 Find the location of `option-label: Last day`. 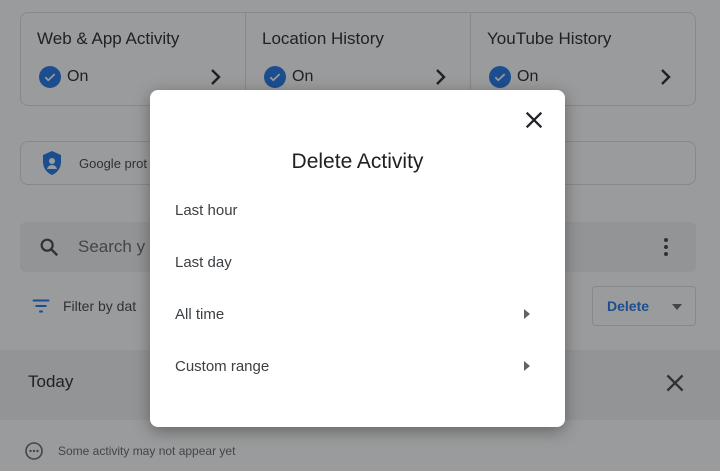

option-label: Last day is located at coordinates (203, 262).